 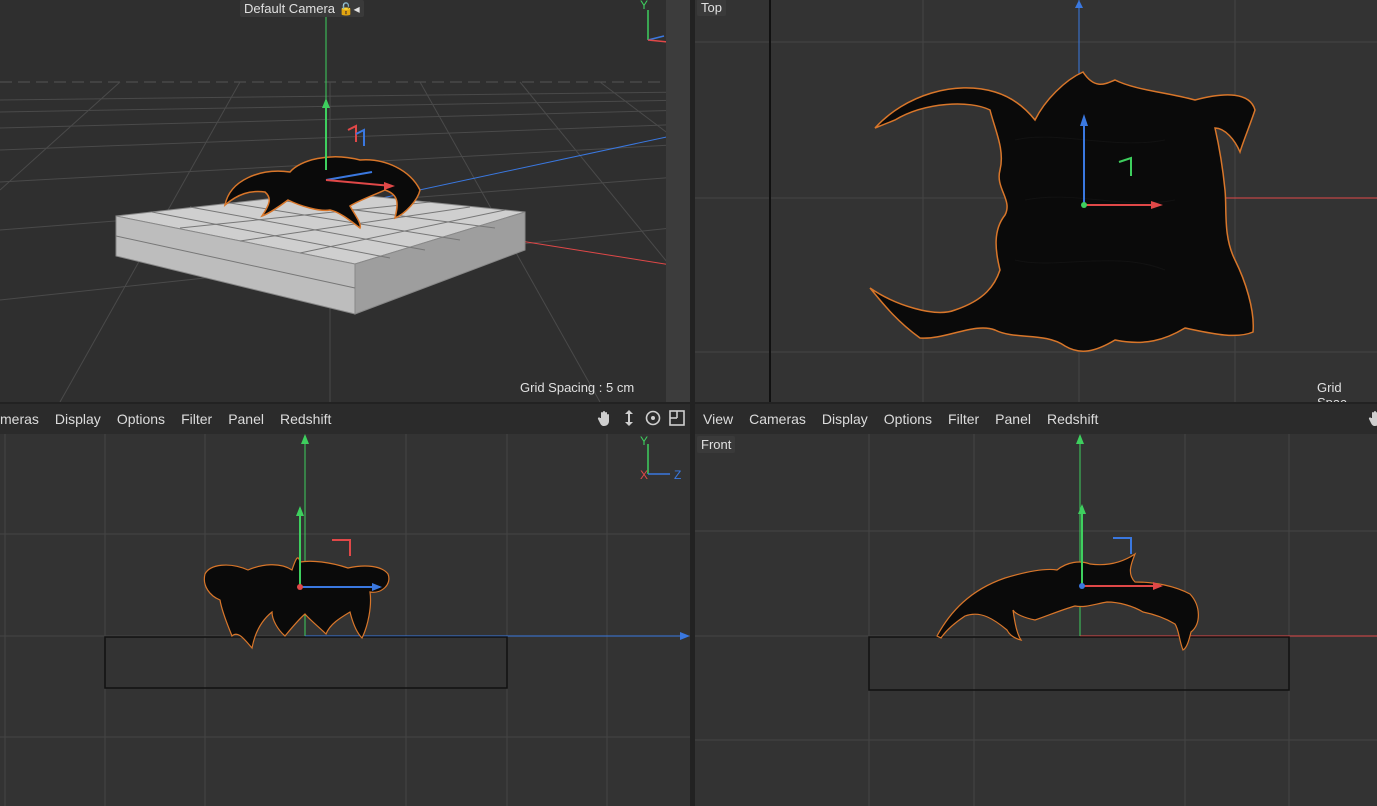 What do you see at coordinates (777, 419) in the screenshot?
I see `menu-cameras: Cameras` at bounding box center [777, 419].